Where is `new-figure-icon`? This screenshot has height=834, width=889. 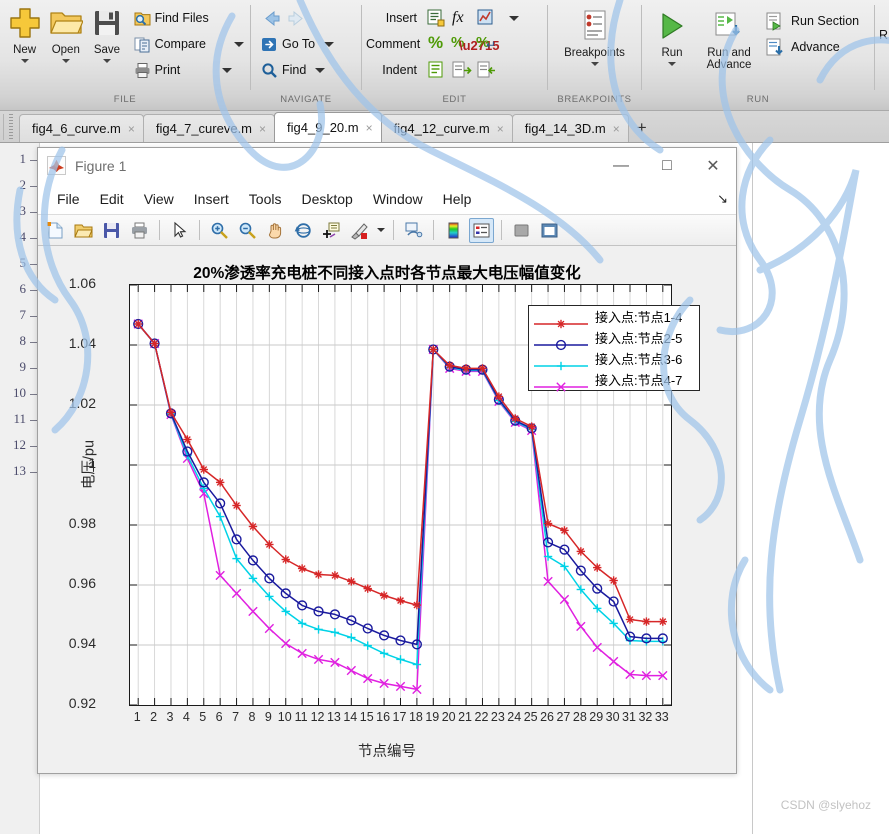 new-figure-icon is located at coordinates (55, 230).